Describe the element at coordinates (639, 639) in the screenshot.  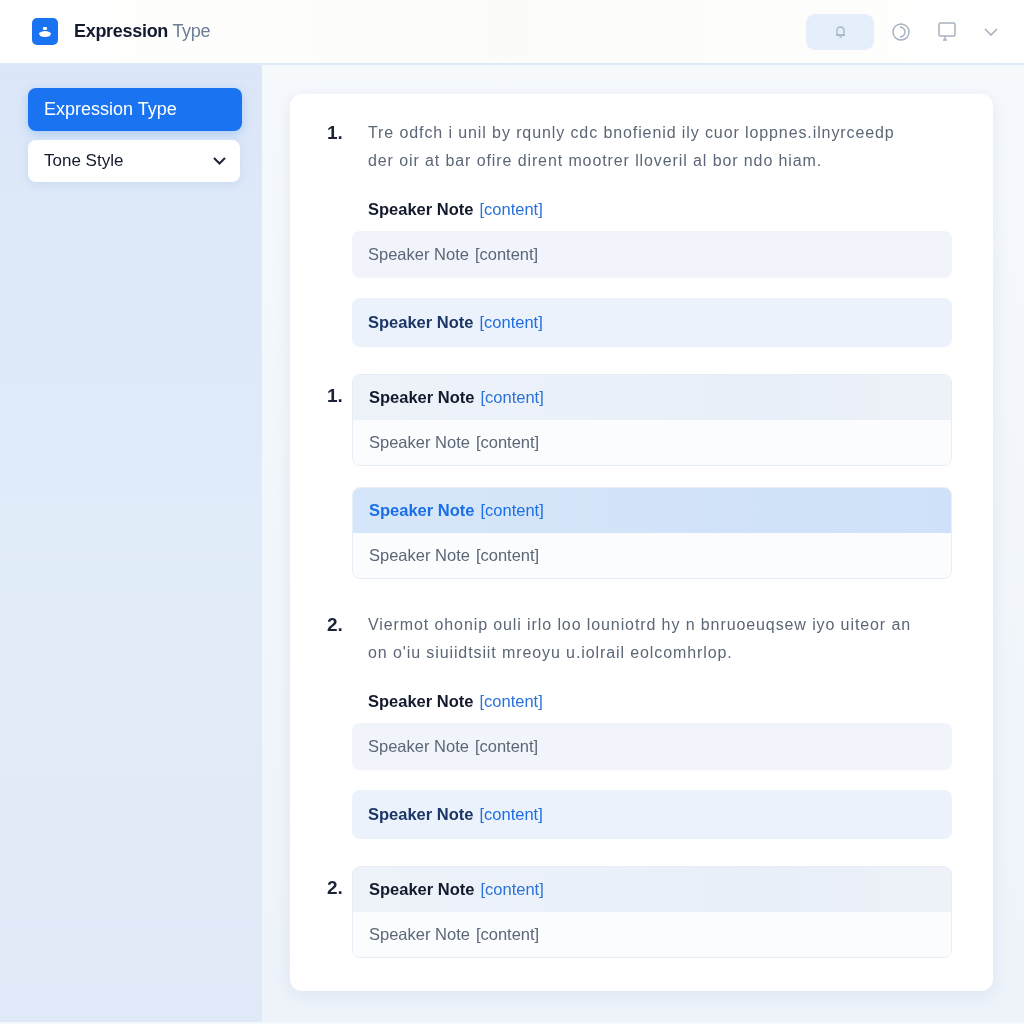
I see `paragraph-text: Viermot ohonip ouli irlo loo louniotrd hy n bnruoeuqsew iyo uiteor an on o'iu siuiidtsiit mreoyu u.iolrail eolcomhrlop.` at that location.